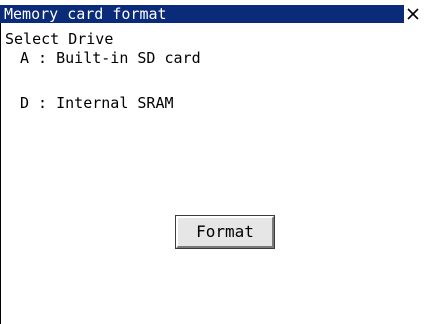 The image size is (428, 324). Describe the element at coordinates (210, 14) in the screenshot. I see `title-bar: Memory card format` at that location.